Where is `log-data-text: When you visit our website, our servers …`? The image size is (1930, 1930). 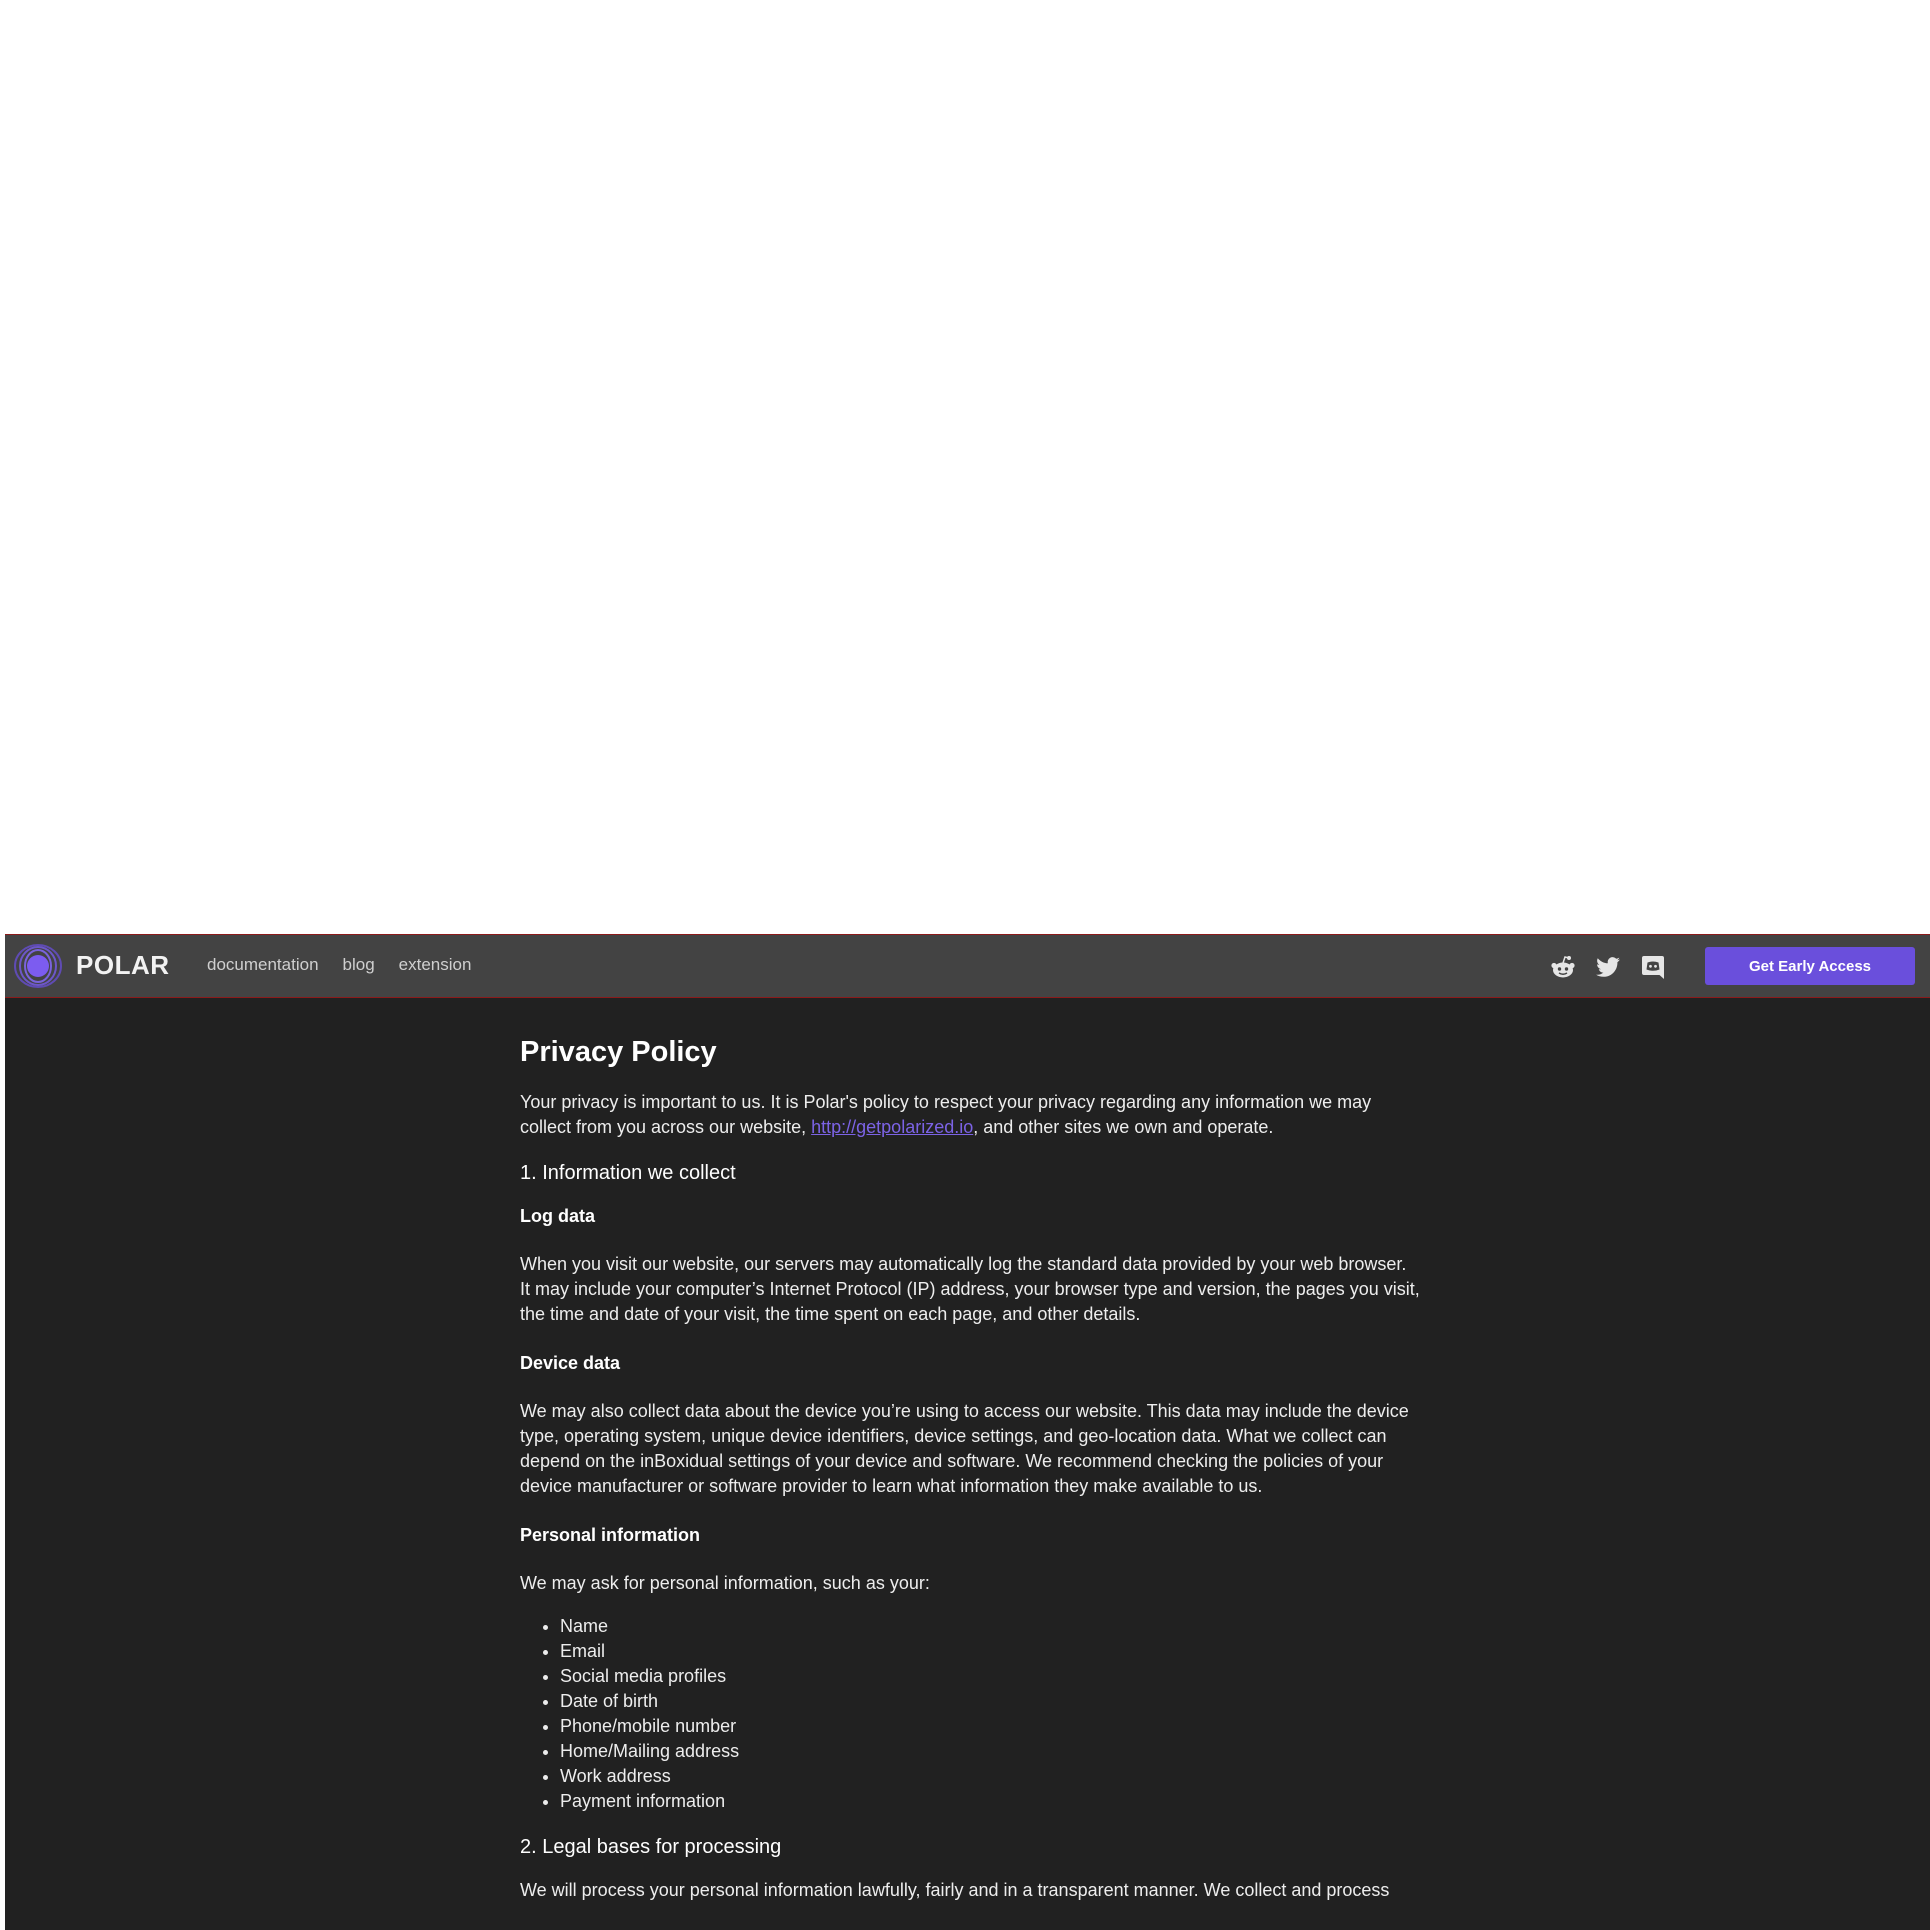
log-data-text: When you visit our website, our servers … is located at coordinates (970, 1289).